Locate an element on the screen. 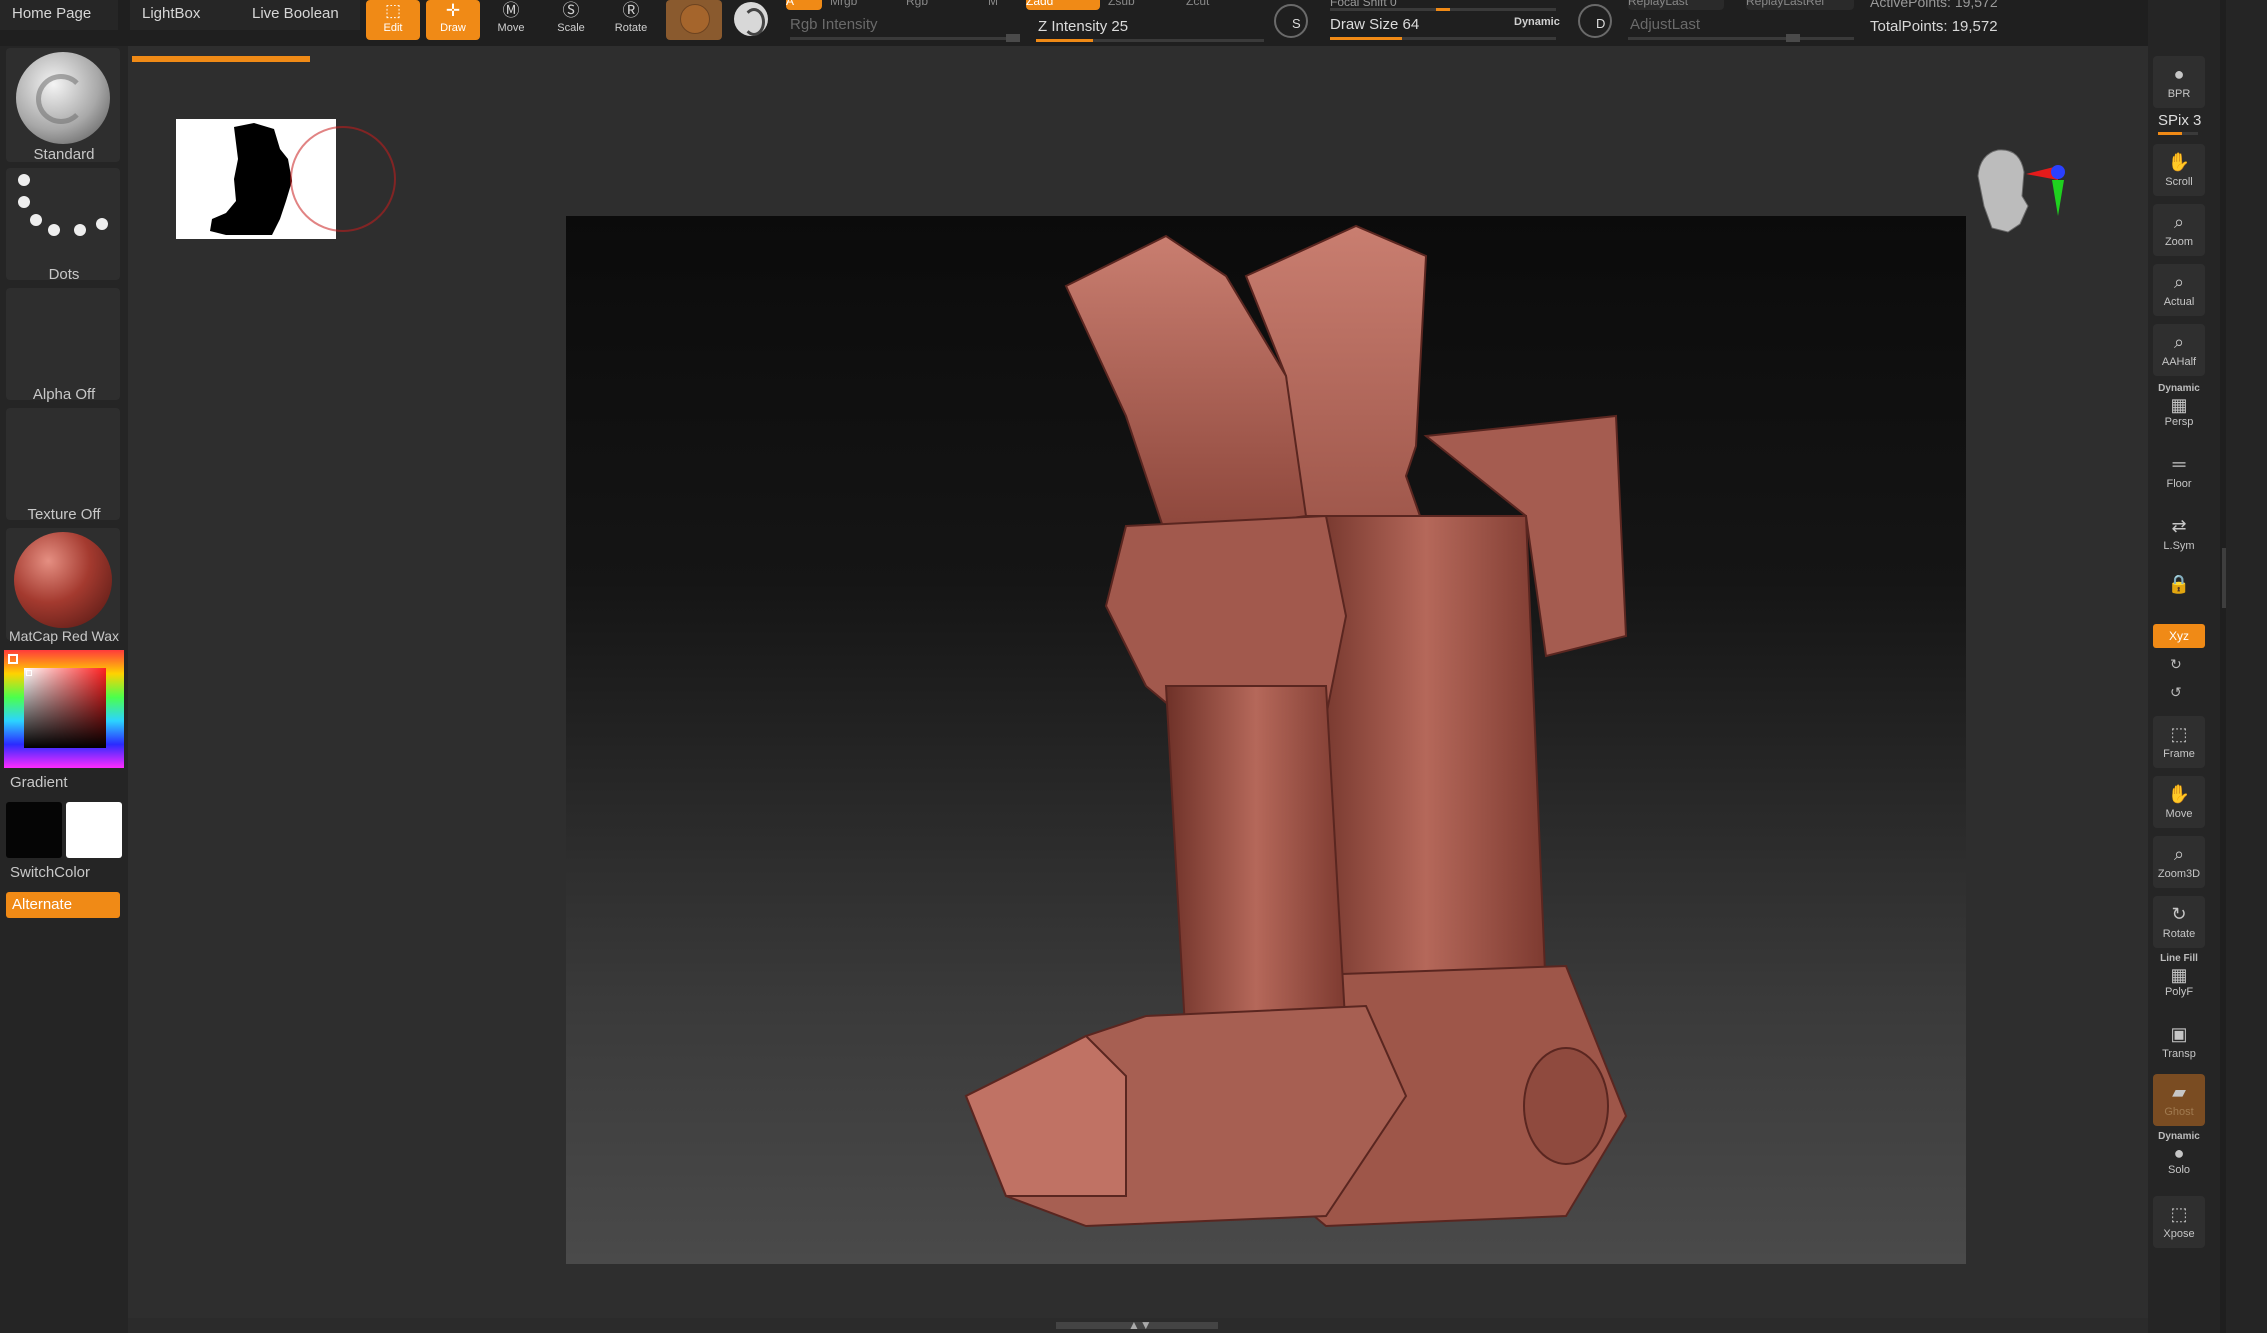 The image size is (2267, 1333). secondary-color-swatch is located at coordinates (94, 830).